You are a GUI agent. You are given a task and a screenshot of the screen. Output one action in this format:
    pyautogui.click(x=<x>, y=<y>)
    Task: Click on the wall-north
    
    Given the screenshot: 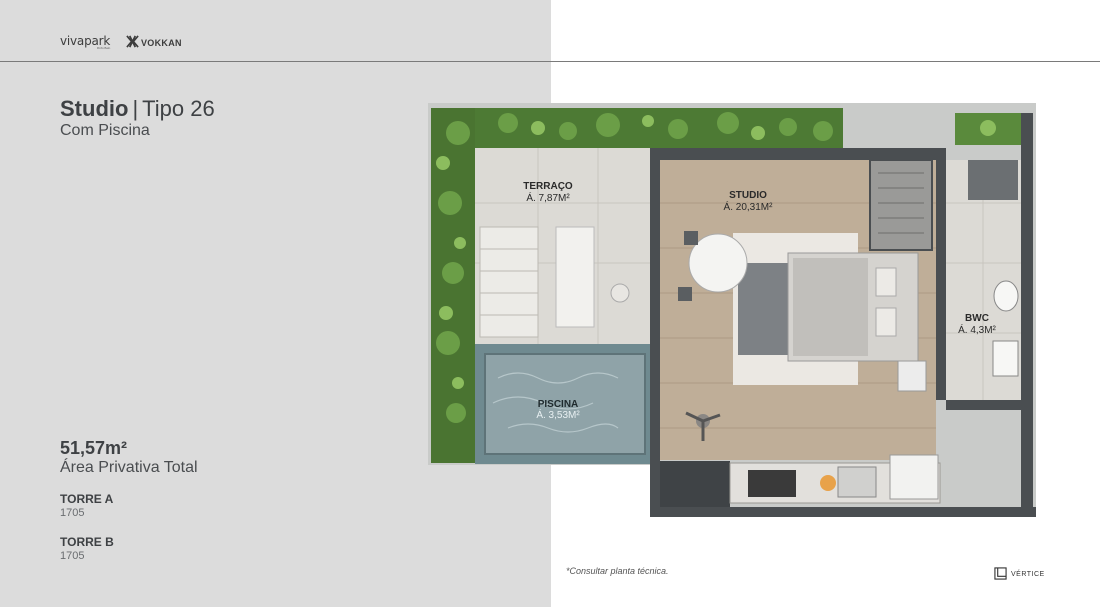 What is the action you would take?
    pyautogui.click(x=798, y=154)
    